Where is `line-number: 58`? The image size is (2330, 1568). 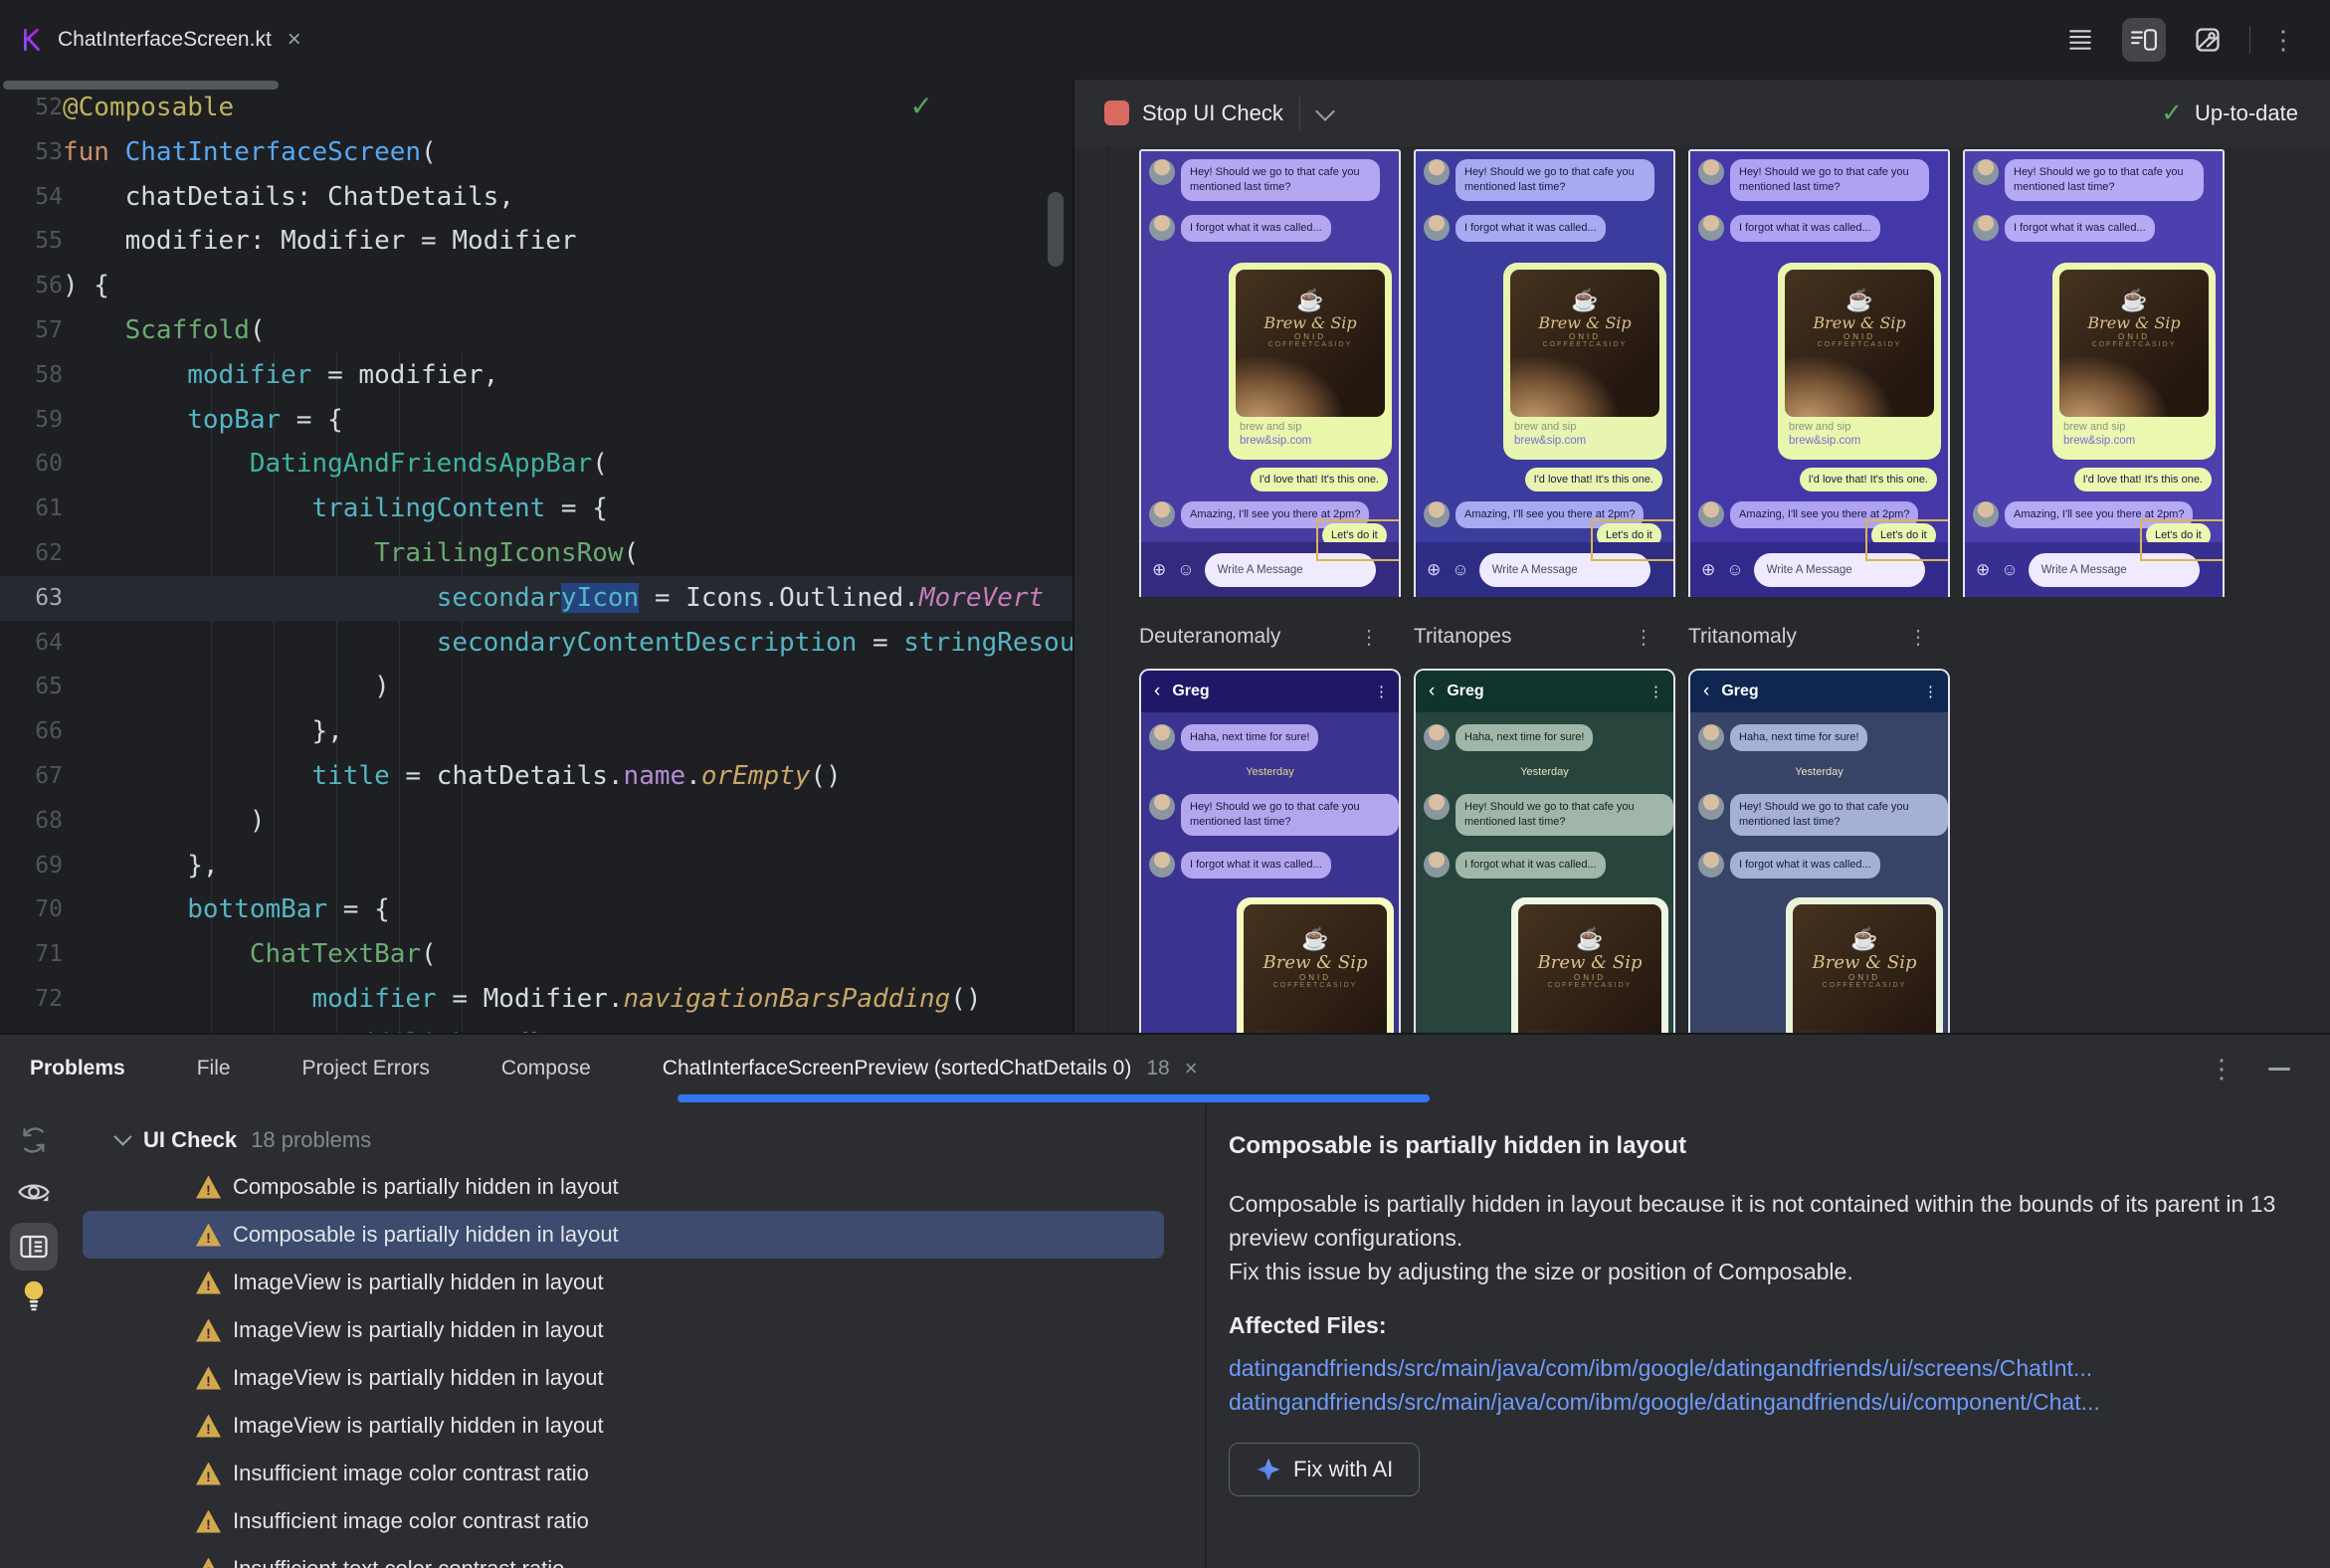 line-number: 58 is located at coordinates (31, 375).